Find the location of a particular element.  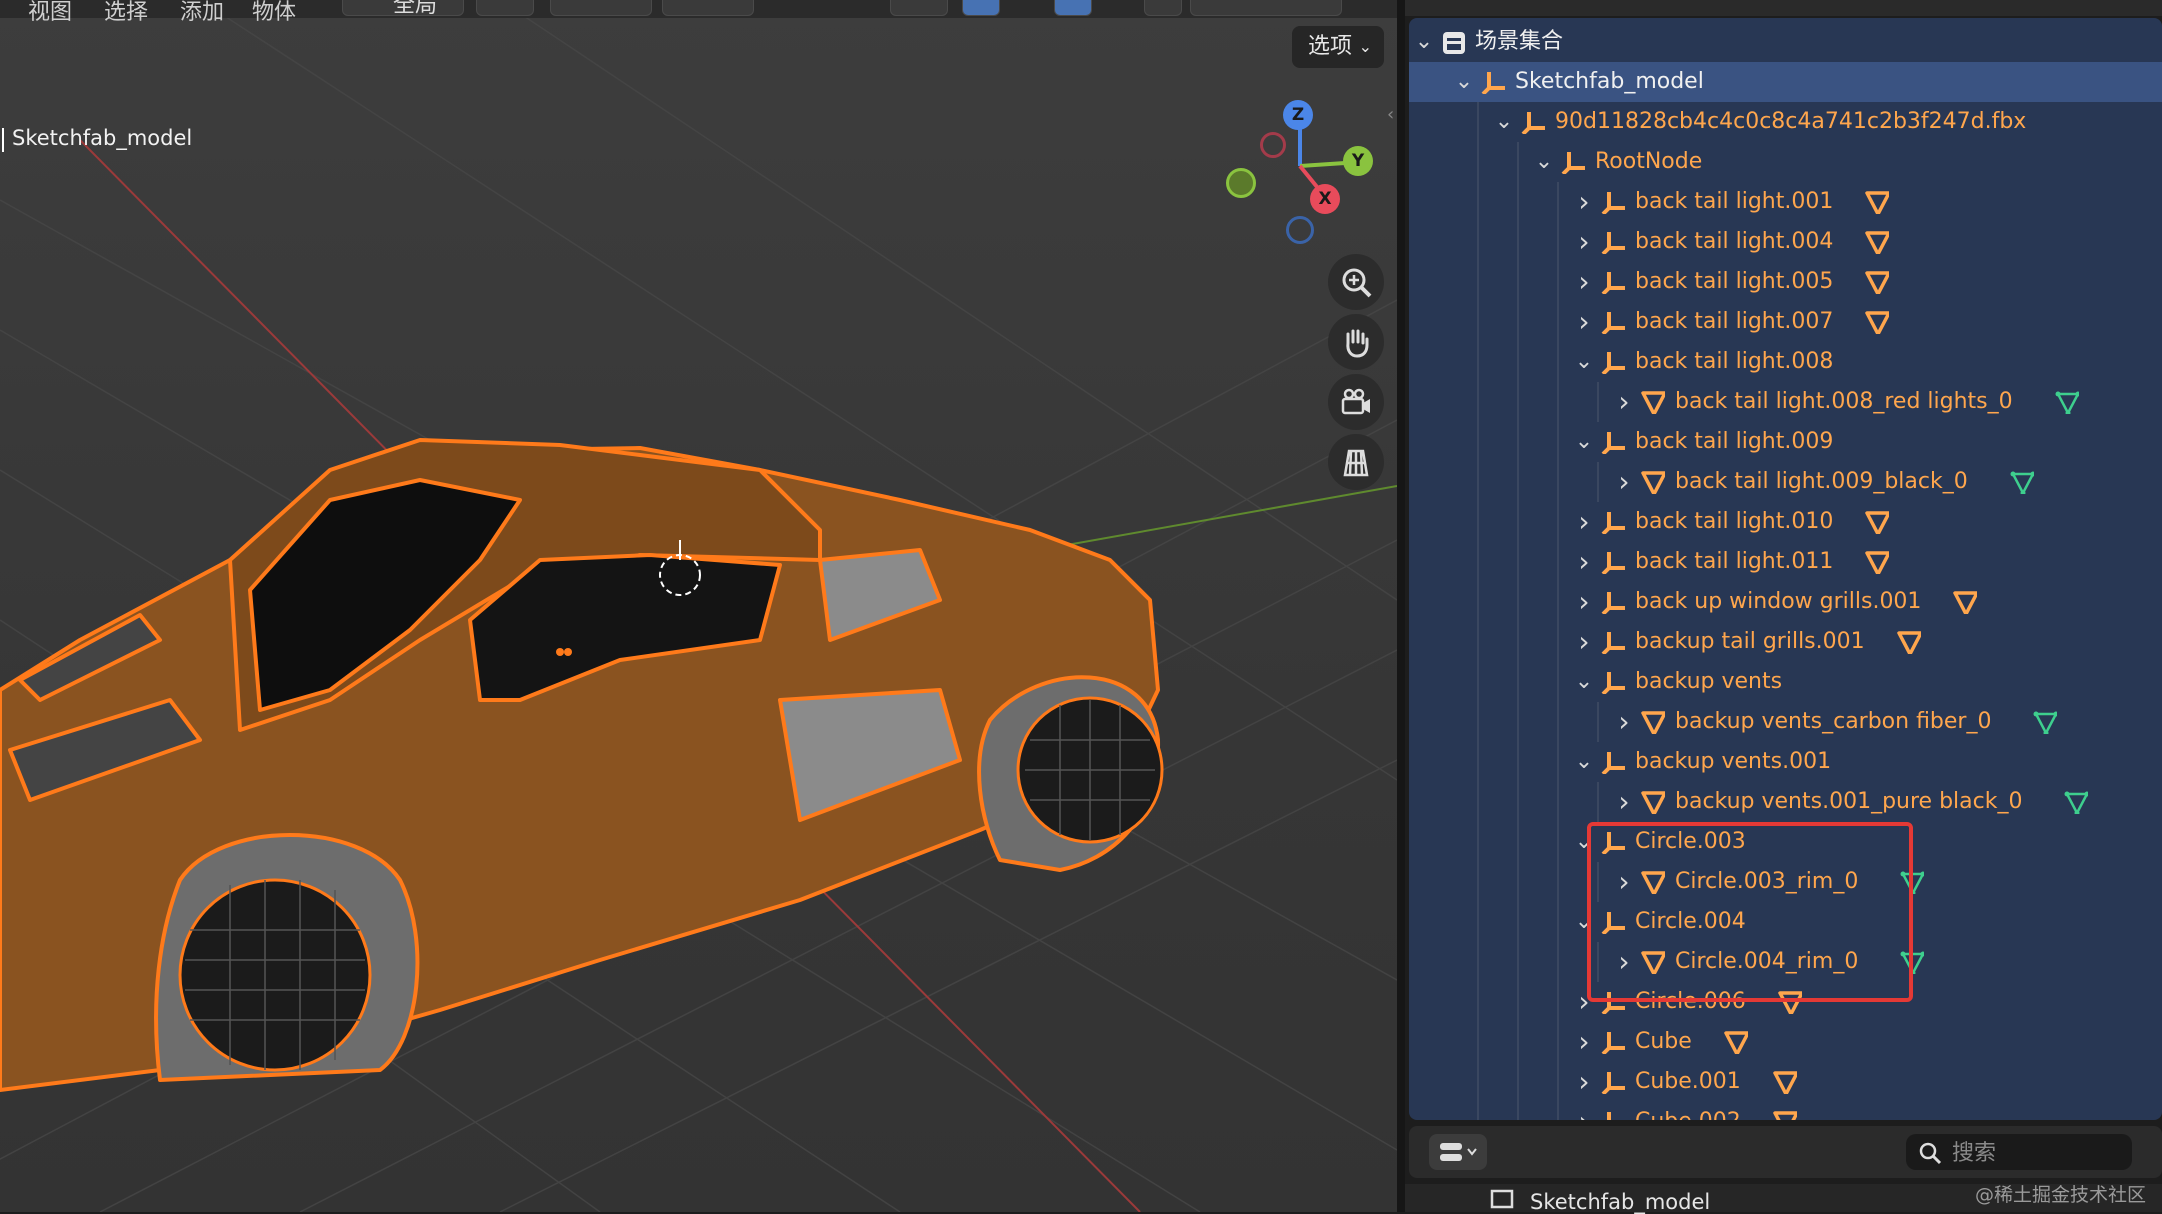

gizmo-x: X is located at coordinates (1325, 199).